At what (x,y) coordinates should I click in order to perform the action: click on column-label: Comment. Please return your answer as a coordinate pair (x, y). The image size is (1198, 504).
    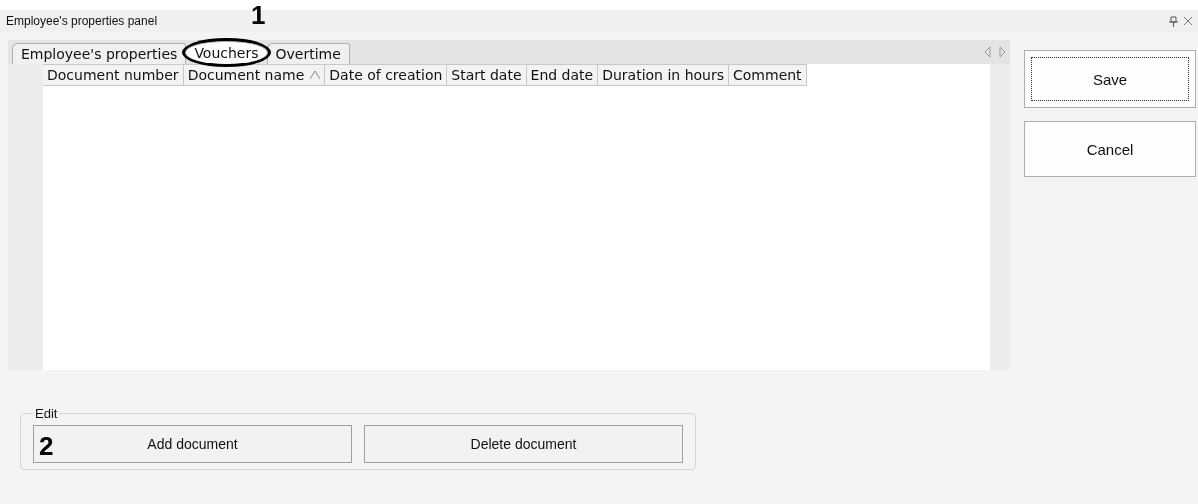
    Looking at the image, I should click on (767, 75).